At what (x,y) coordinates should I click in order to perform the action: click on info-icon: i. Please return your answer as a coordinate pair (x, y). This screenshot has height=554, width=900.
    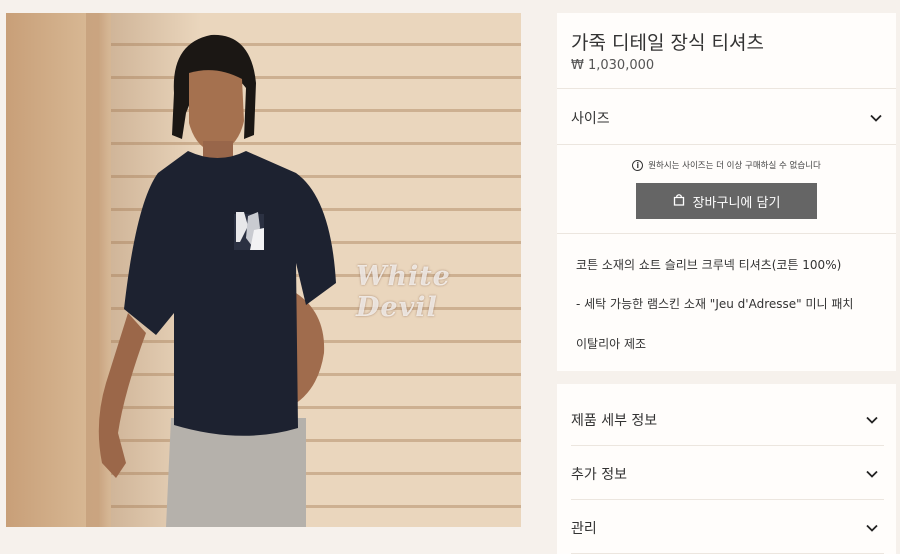
    Looking at the image, I should click on (638, 165).